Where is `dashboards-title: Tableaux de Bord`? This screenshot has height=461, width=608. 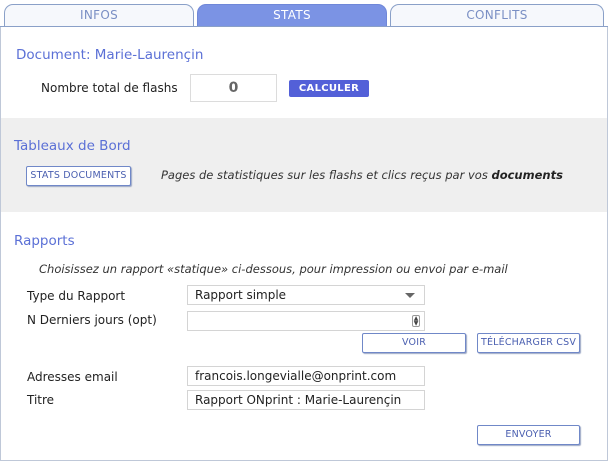
dashboards-title: Tableaux de Bord is located at coordinates (72, 146).